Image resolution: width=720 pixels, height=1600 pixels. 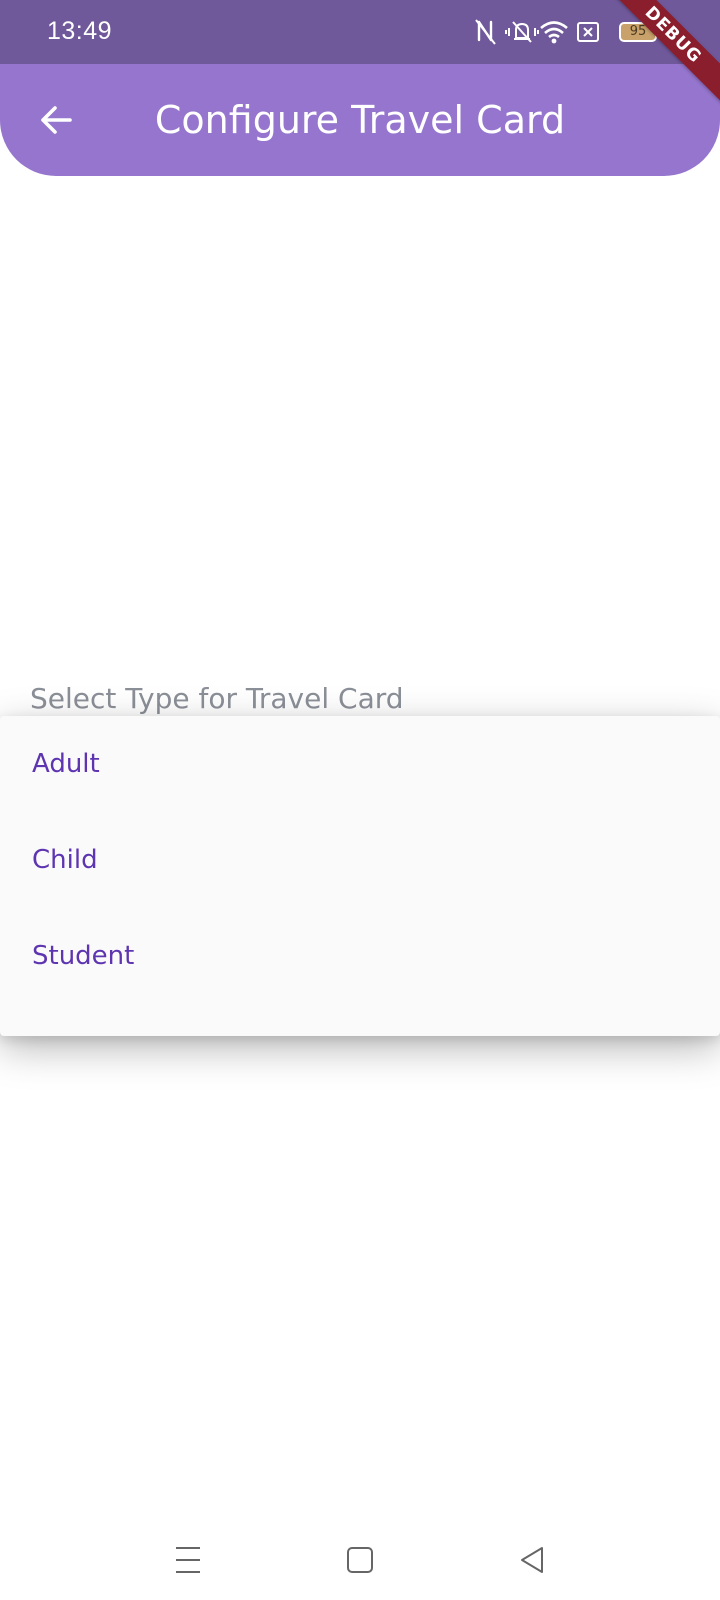 I want to click on travel-card-type-label: Select Type for Travel Card, so click(x=217, y=698).